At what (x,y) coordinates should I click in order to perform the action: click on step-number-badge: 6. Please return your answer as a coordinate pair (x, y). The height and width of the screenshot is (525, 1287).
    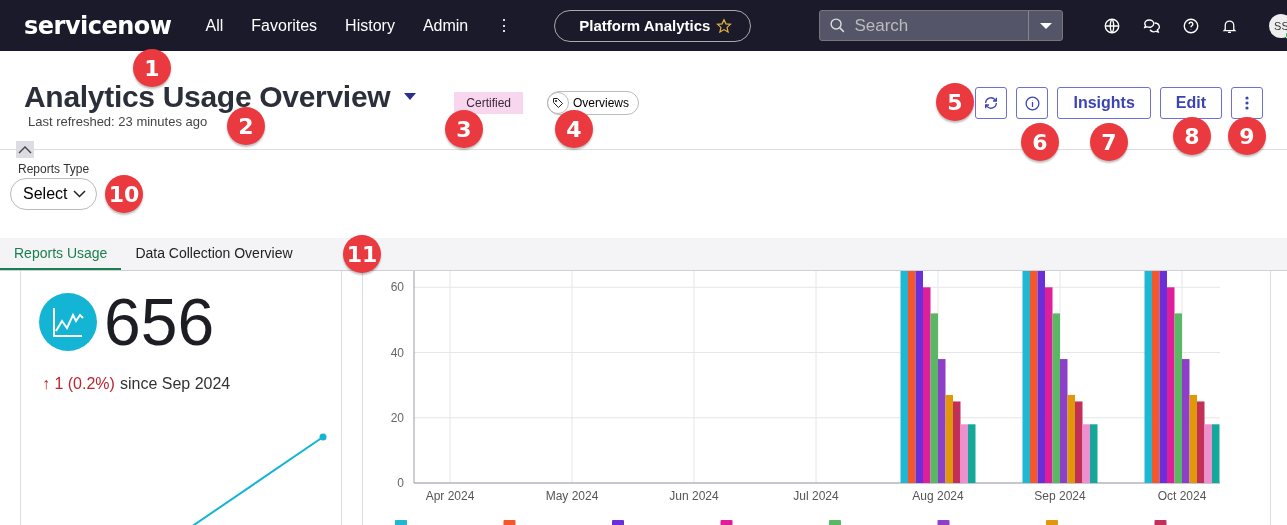
    Looking at the image, I should click on (1040, 142).